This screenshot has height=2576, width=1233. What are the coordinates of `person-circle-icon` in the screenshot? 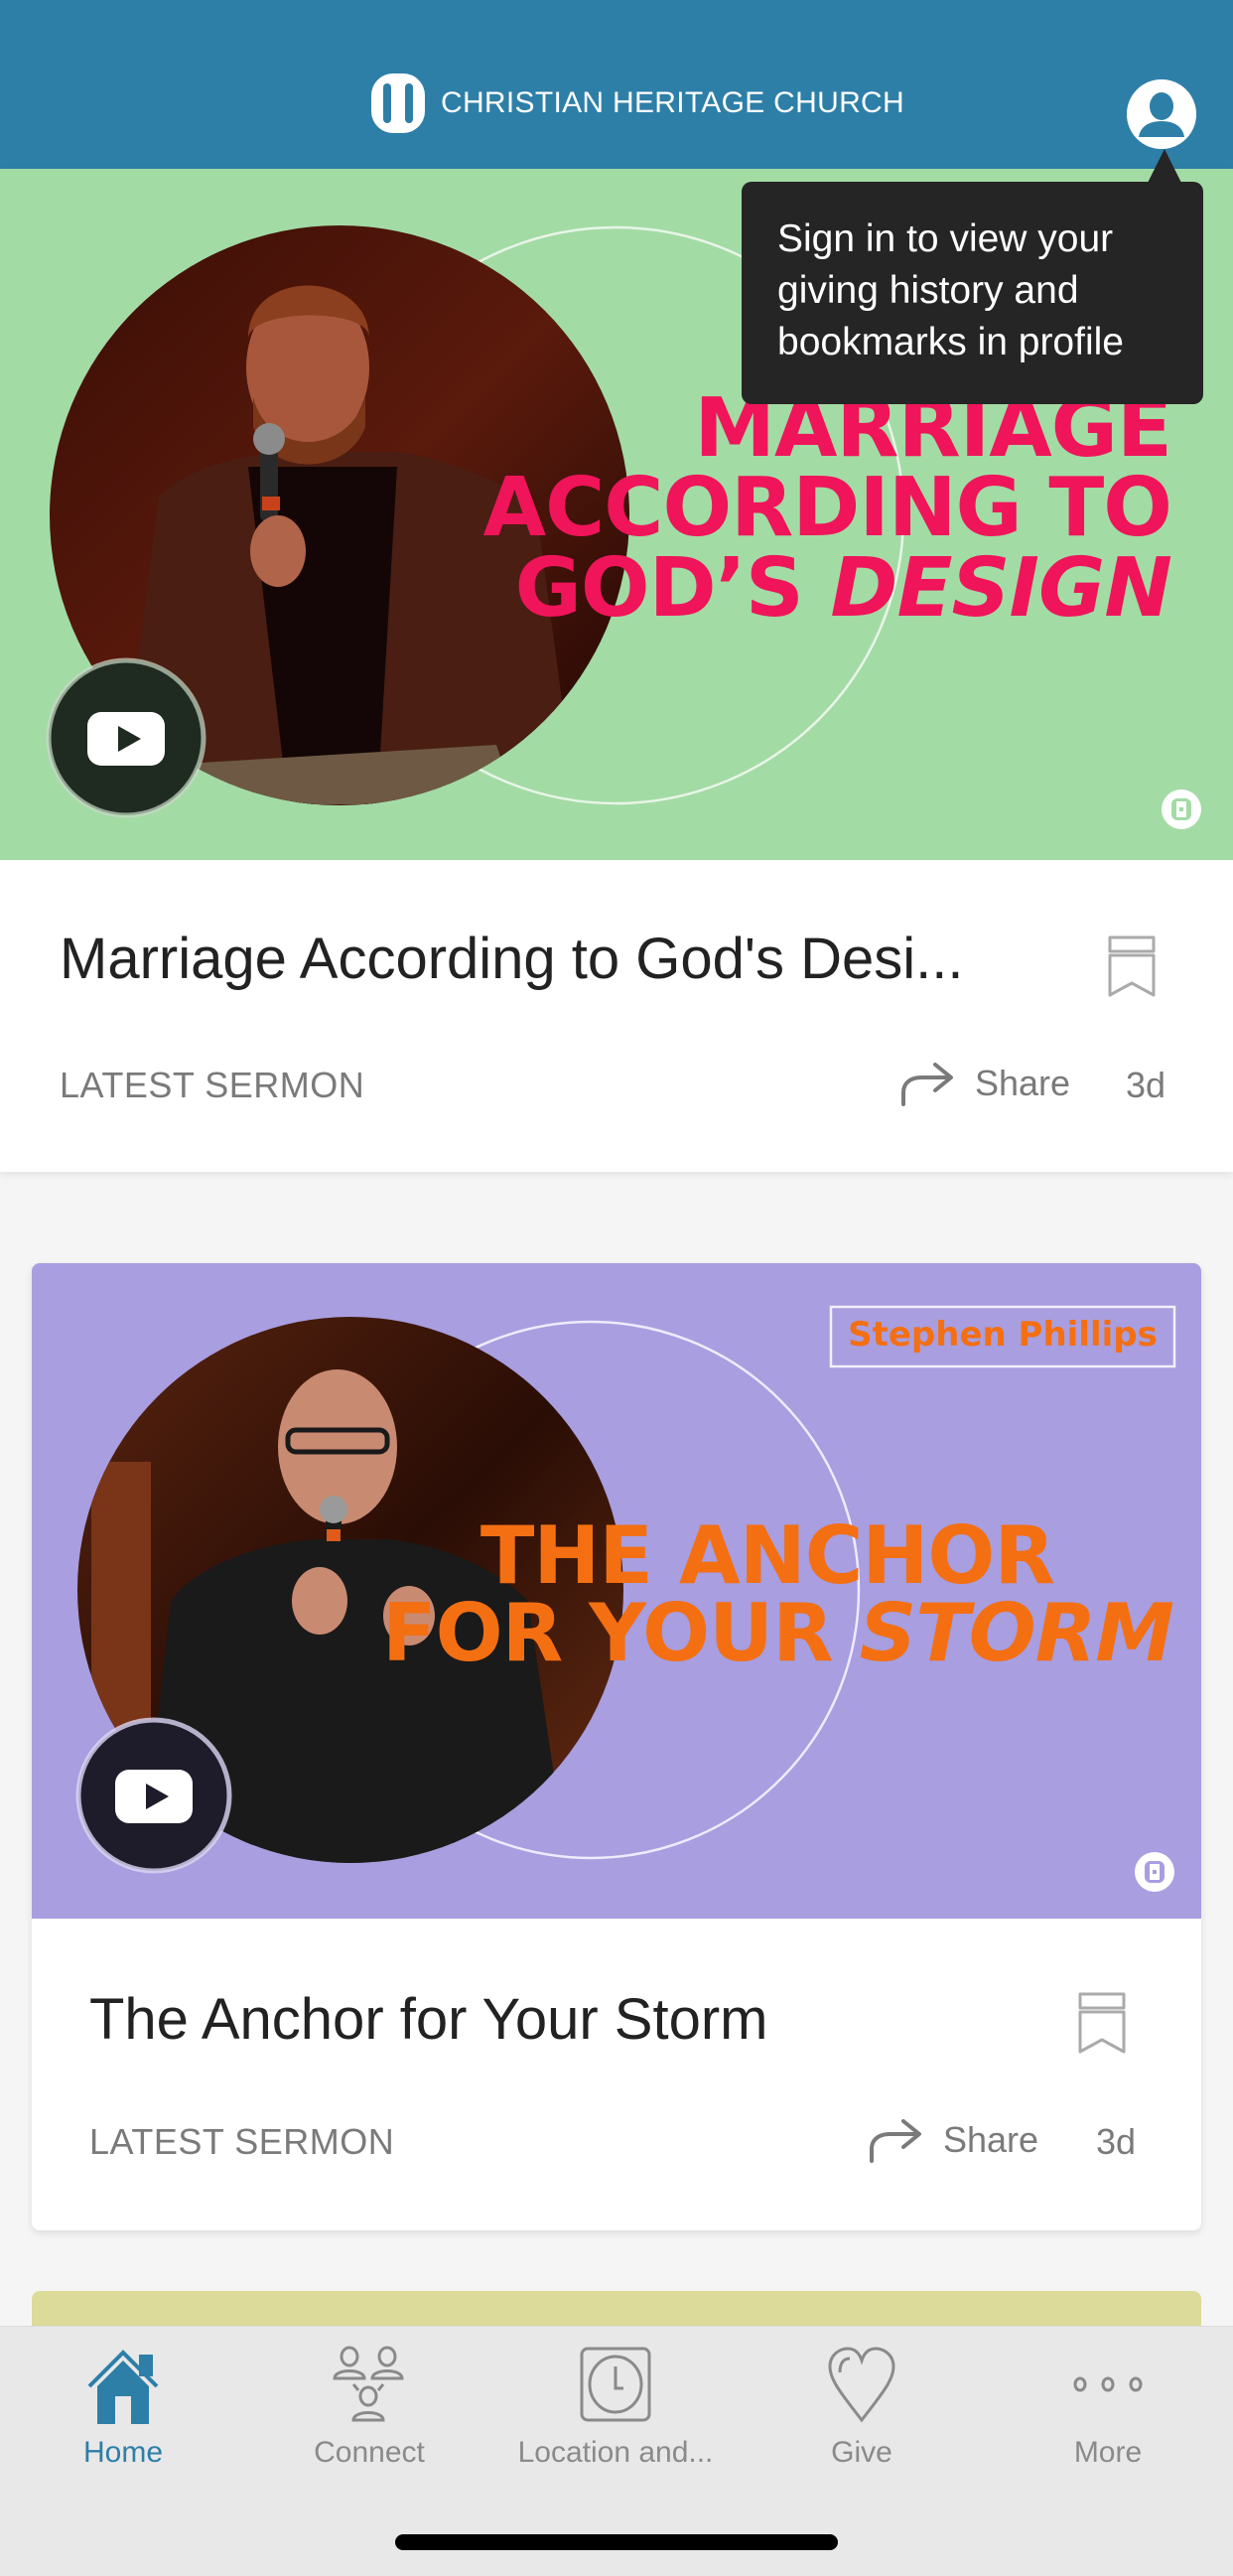 It's located at (1161, 114).